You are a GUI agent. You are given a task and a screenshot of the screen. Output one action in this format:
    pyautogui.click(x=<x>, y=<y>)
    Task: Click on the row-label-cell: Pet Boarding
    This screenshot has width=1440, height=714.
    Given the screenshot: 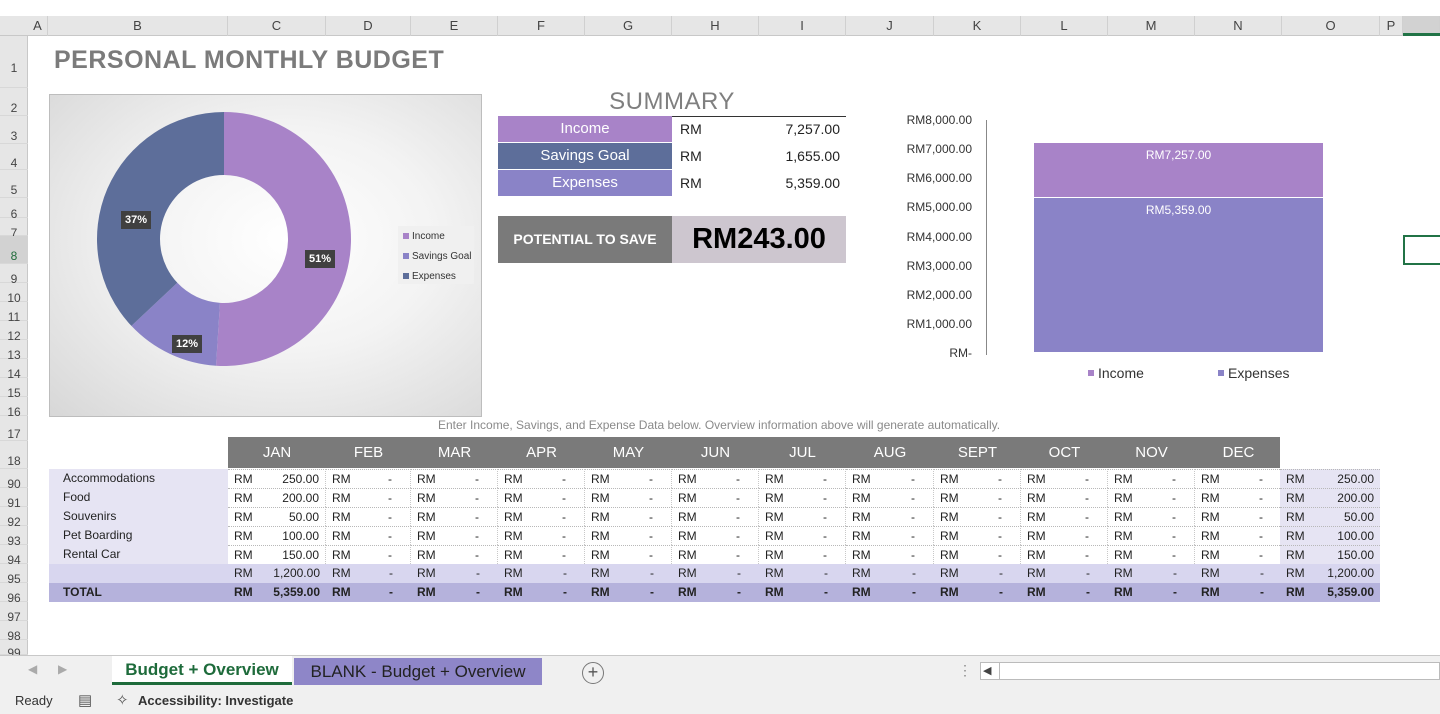 What is the action you would take?
    pyautogui.click(x=138, y=535)
    